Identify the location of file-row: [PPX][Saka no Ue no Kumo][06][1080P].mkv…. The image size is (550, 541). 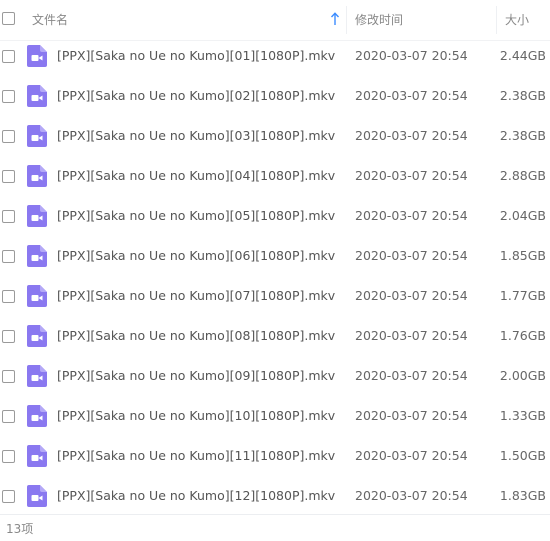
(275, 256).